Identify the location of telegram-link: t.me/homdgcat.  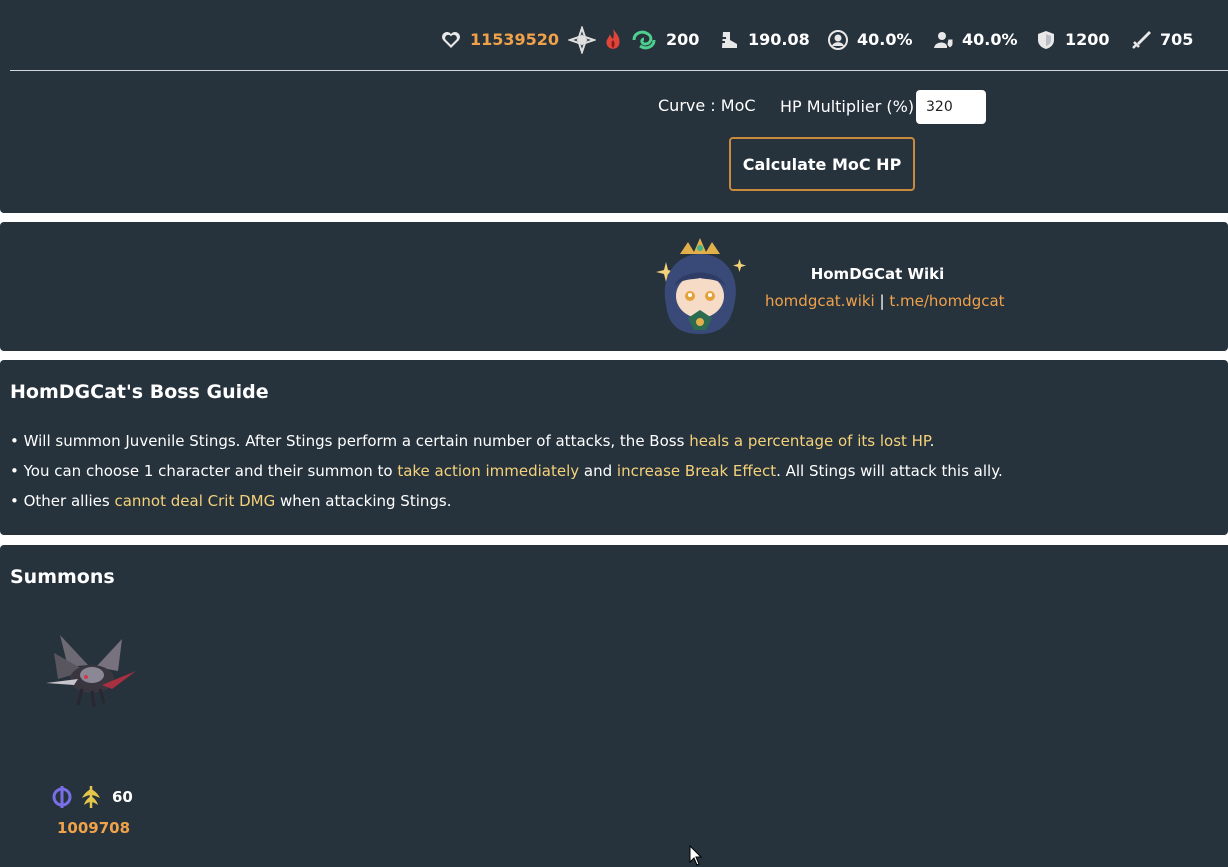
(946, 301).